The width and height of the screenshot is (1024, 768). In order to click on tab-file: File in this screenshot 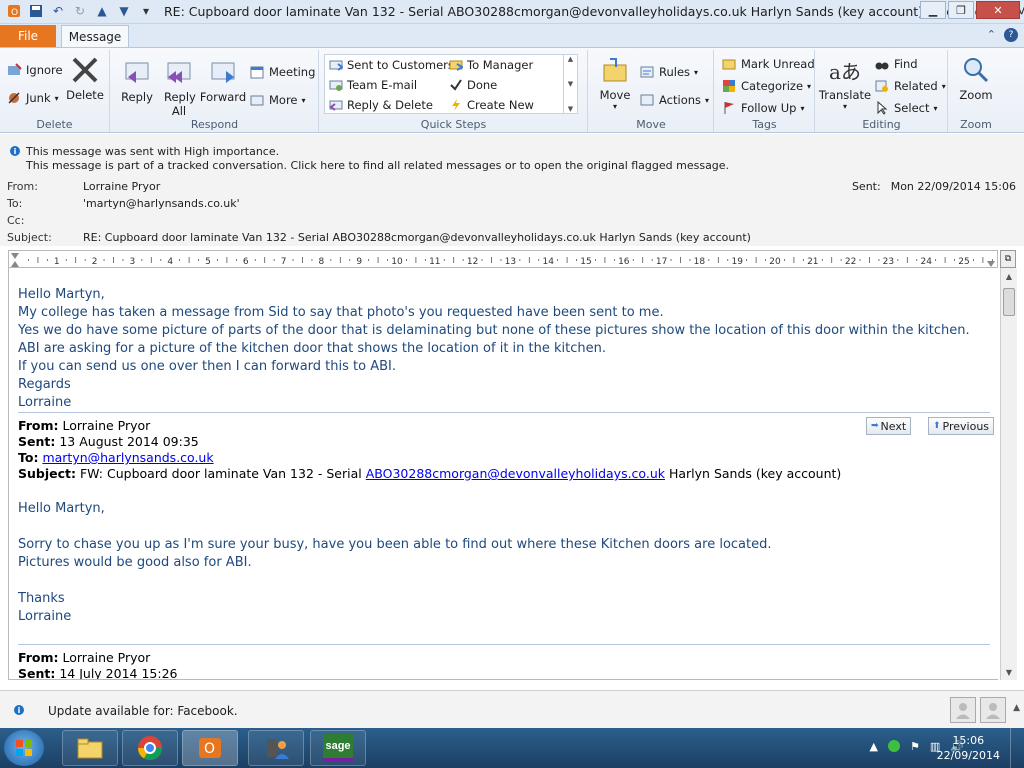, I will do `click(28, 36)`.